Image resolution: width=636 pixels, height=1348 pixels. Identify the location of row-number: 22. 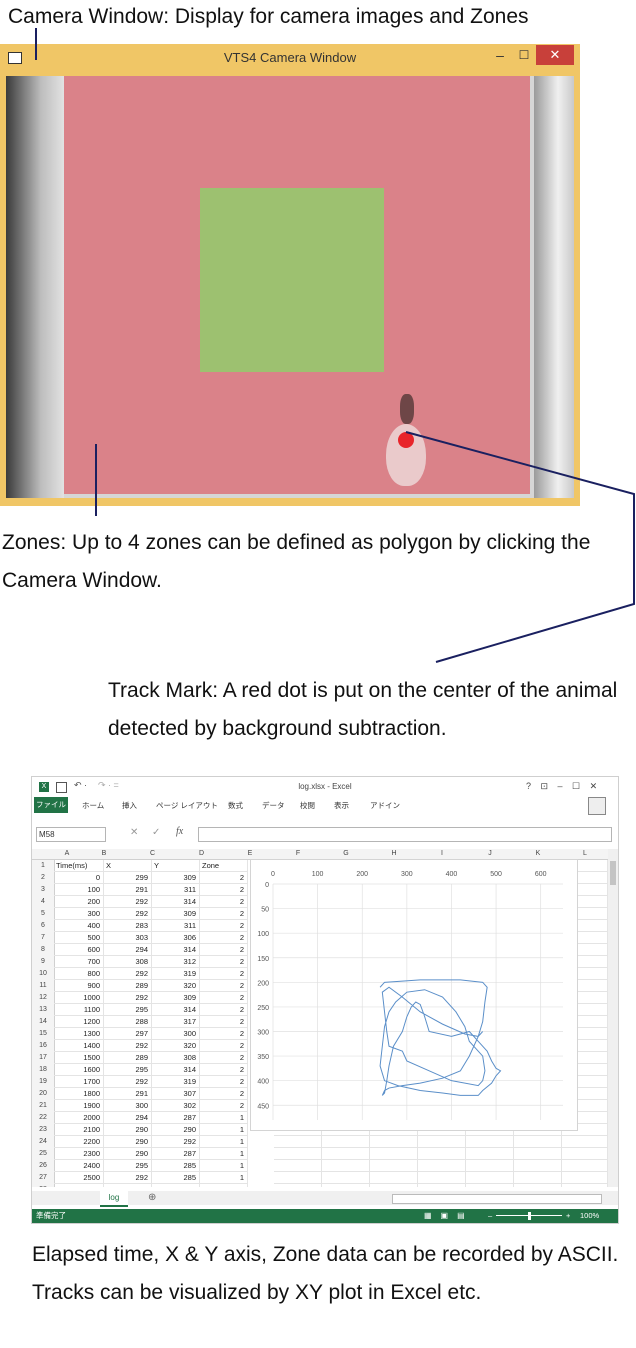
(43, 1118).